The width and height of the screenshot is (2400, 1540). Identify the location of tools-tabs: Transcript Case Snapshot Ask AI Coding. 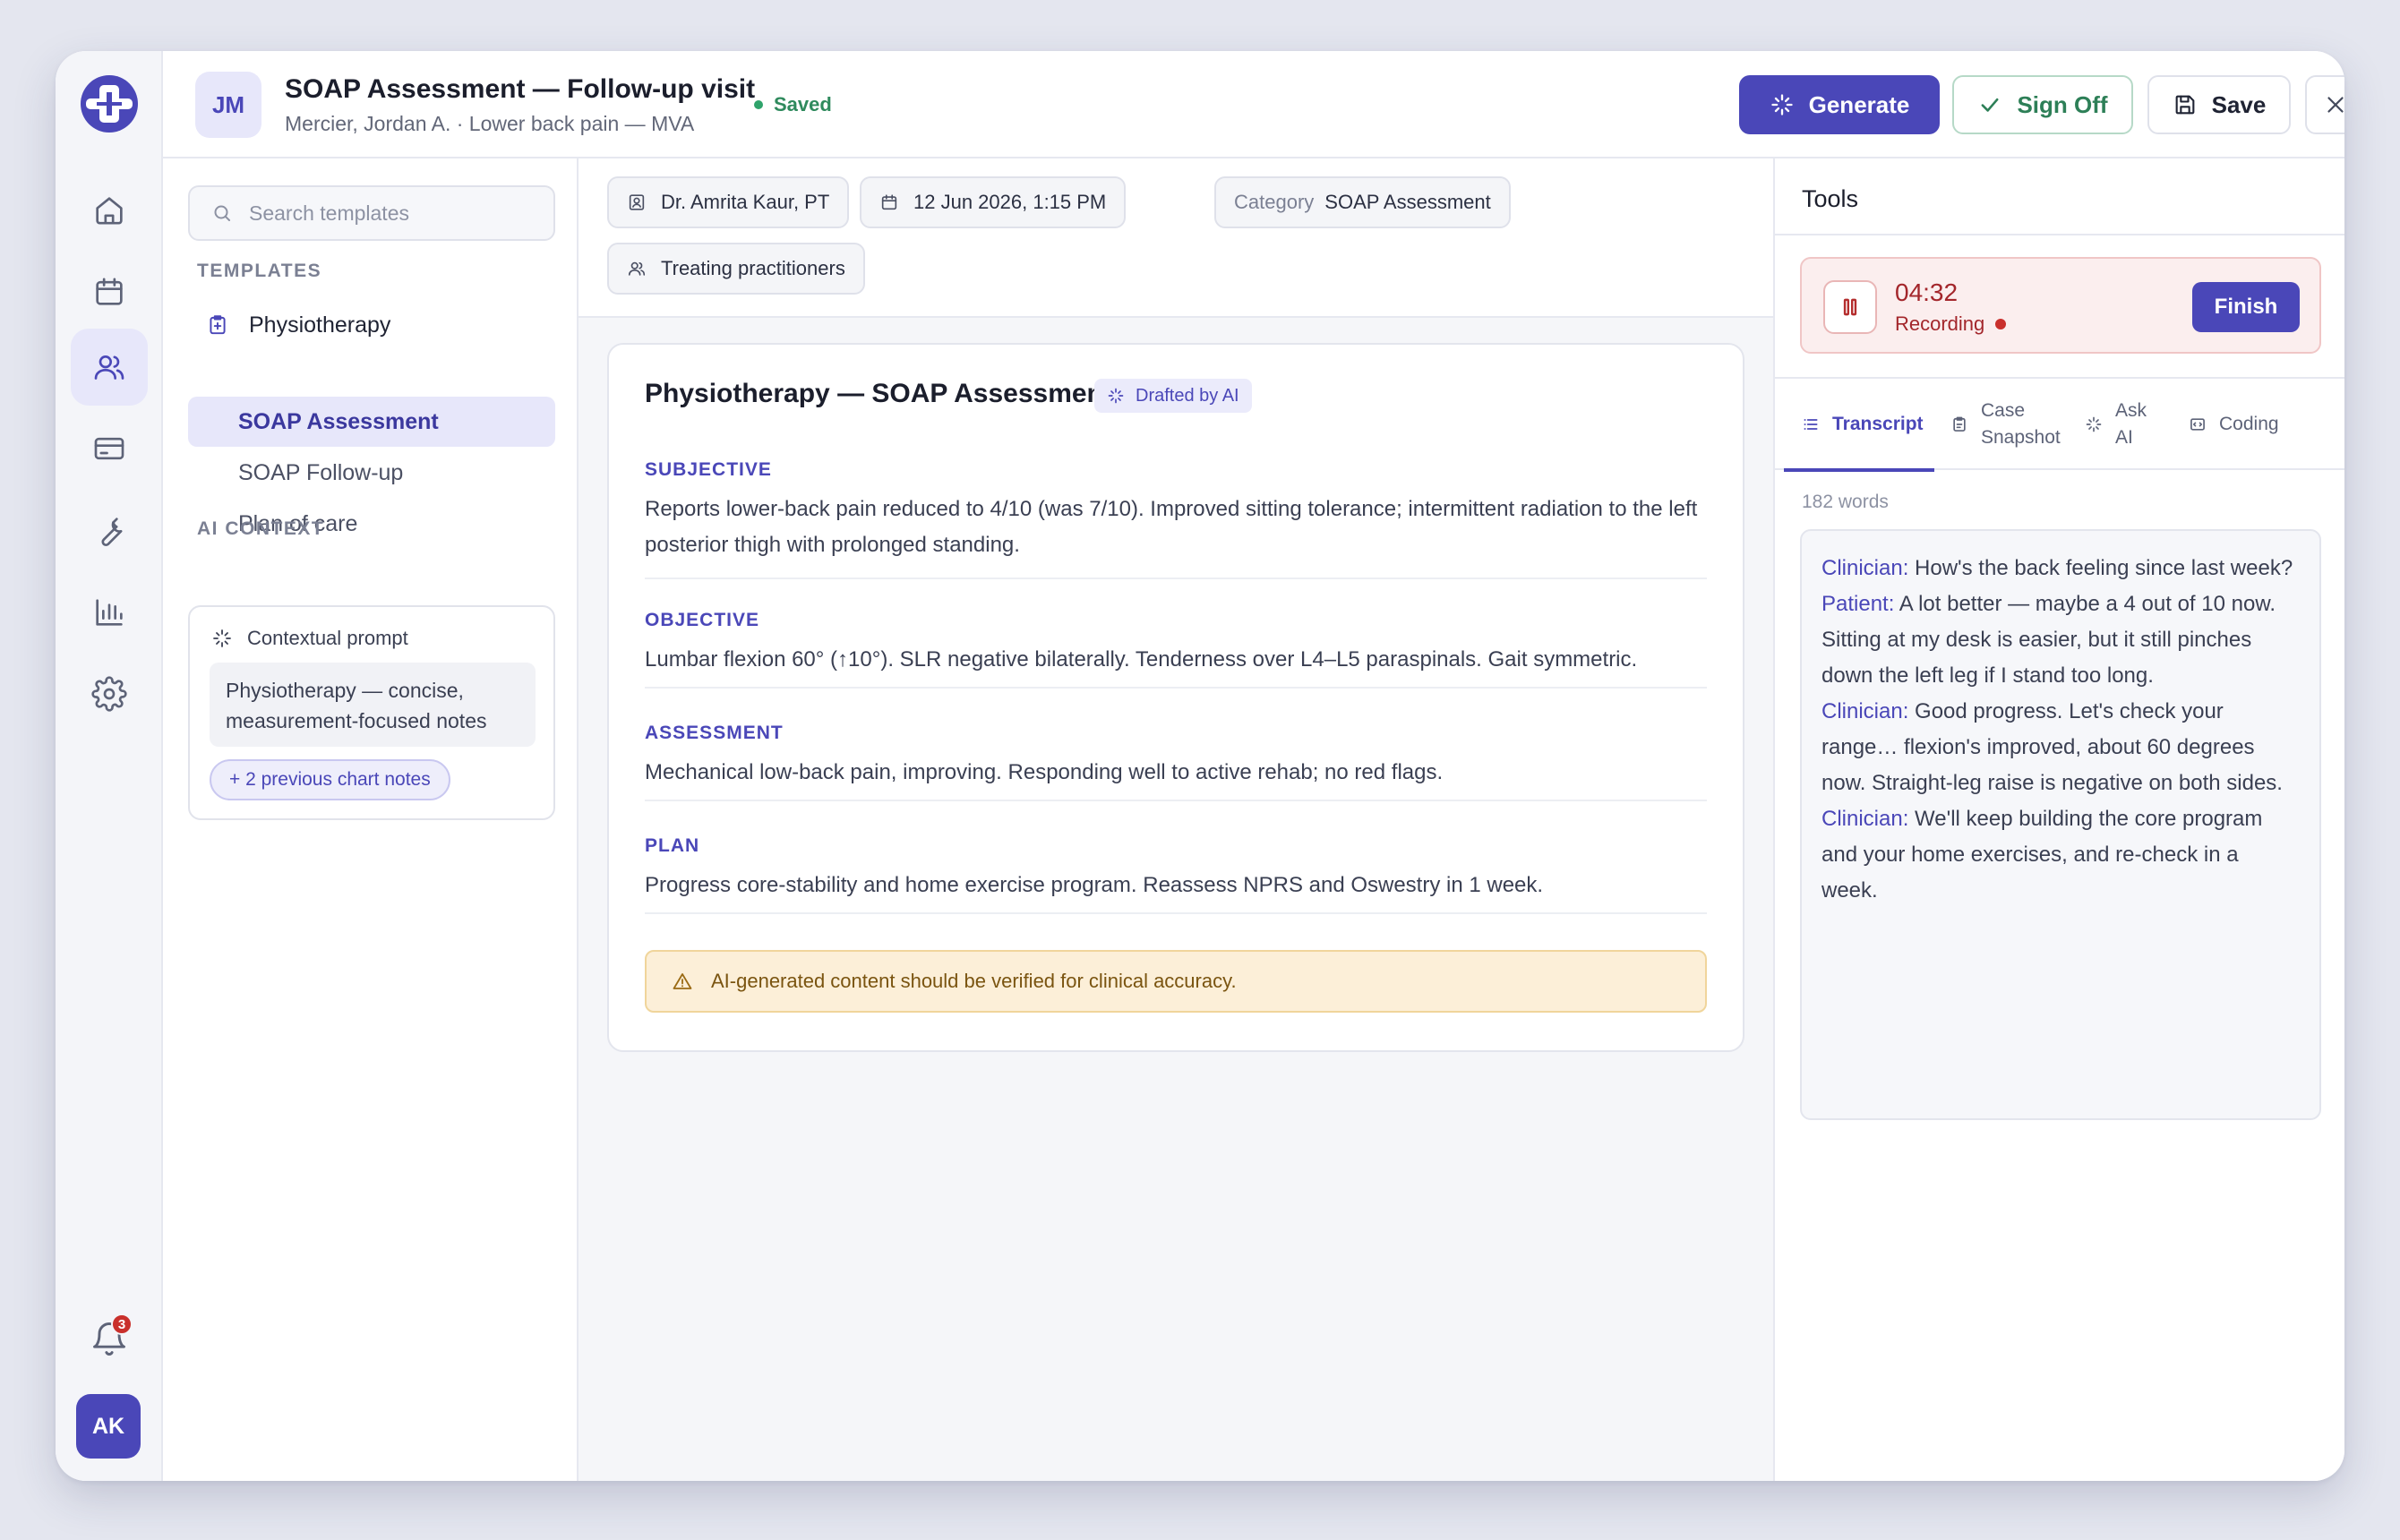
(2059, 424).